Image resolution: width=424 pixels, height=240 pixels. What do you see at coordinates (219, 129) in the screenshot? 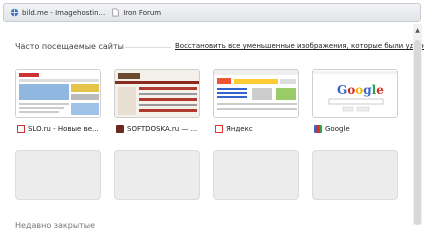
I see `yandex-favicon` at bounding box center [219, 129].